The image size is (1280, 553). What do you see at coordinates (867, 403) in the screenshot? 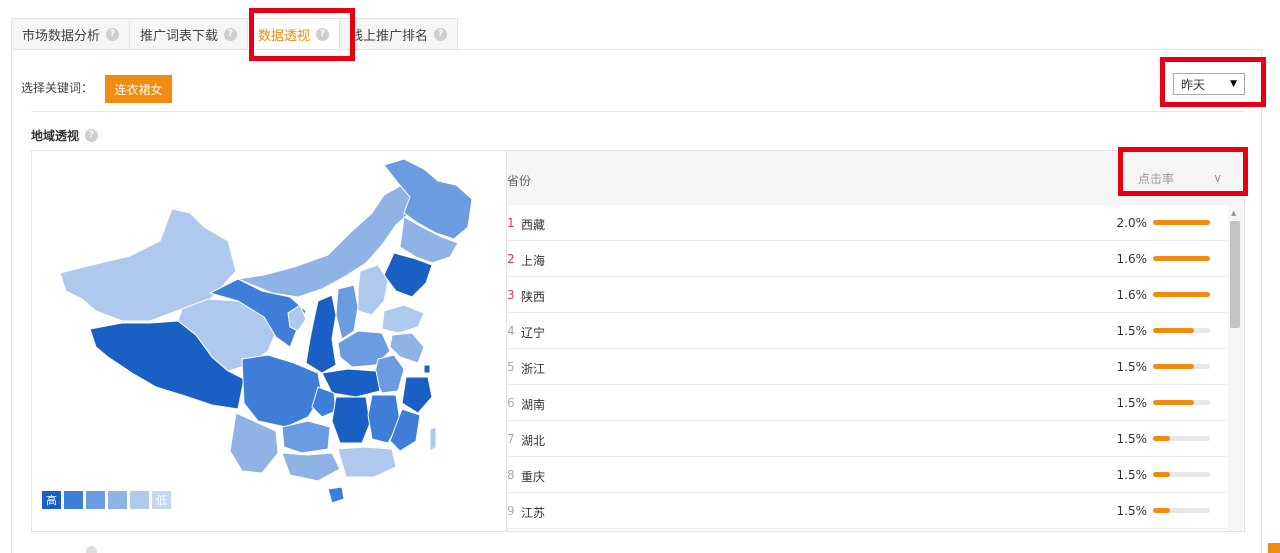
I see `table-row: 6 湖南 1.5%` at bounding box center [867, 403].